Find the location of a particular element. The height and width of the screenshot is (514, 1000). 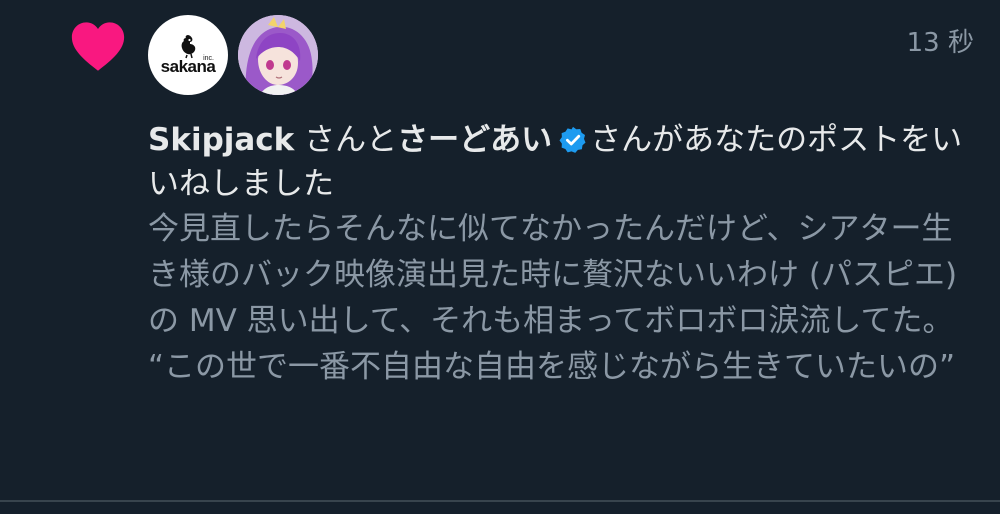

avatar-group: sakana inc. is located at coordinates (233, 55).